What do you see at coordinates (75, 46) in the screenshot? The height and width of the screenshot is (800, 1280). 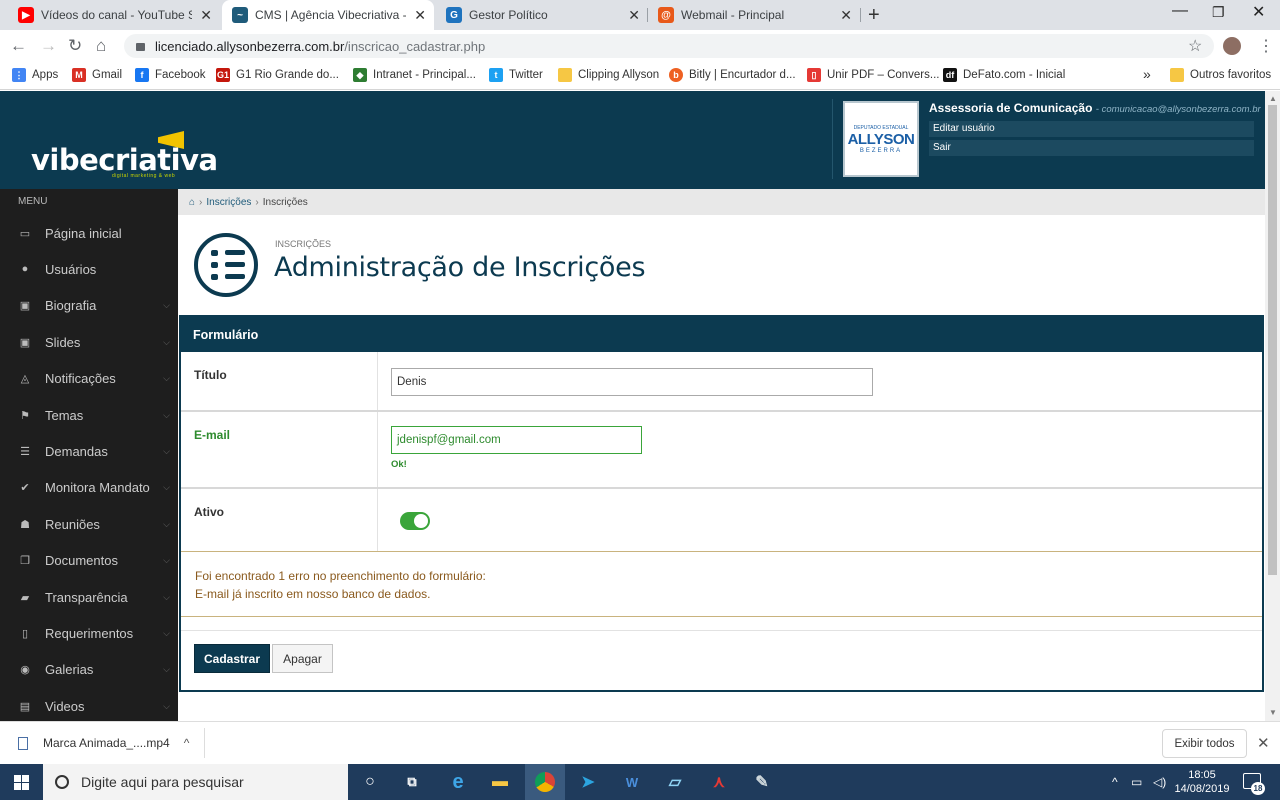 I see `reload-icon: ↻` at bounding box center [75, 46].